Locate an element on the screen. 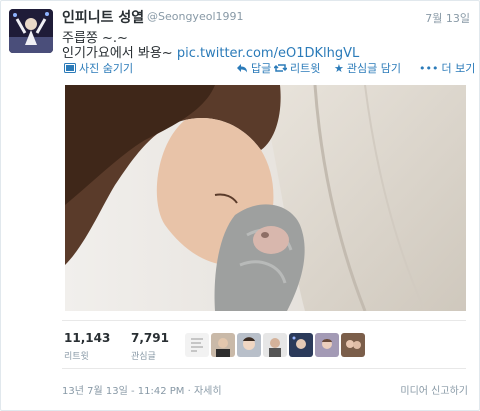 This screenshot has width=480, height=411. tweet-text-line2: 인기가요에서 봐용~ pic.twitter.com/eO1DKlhgVL is located at coordinates (210, 51).